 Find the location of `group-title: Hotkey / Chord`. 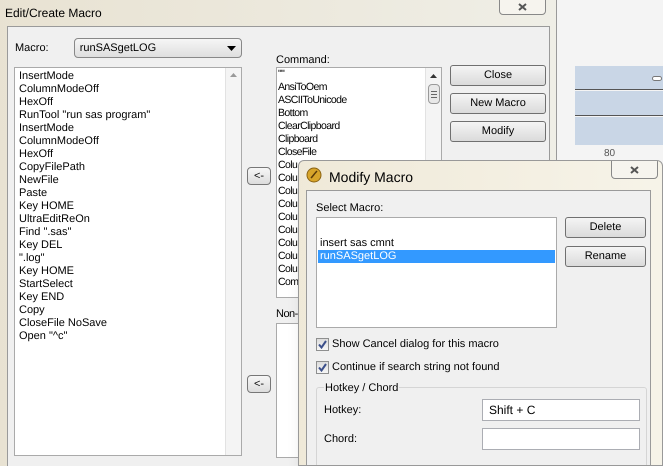

group-title: Hotkey / Chord is located at coordinates (362, 388).